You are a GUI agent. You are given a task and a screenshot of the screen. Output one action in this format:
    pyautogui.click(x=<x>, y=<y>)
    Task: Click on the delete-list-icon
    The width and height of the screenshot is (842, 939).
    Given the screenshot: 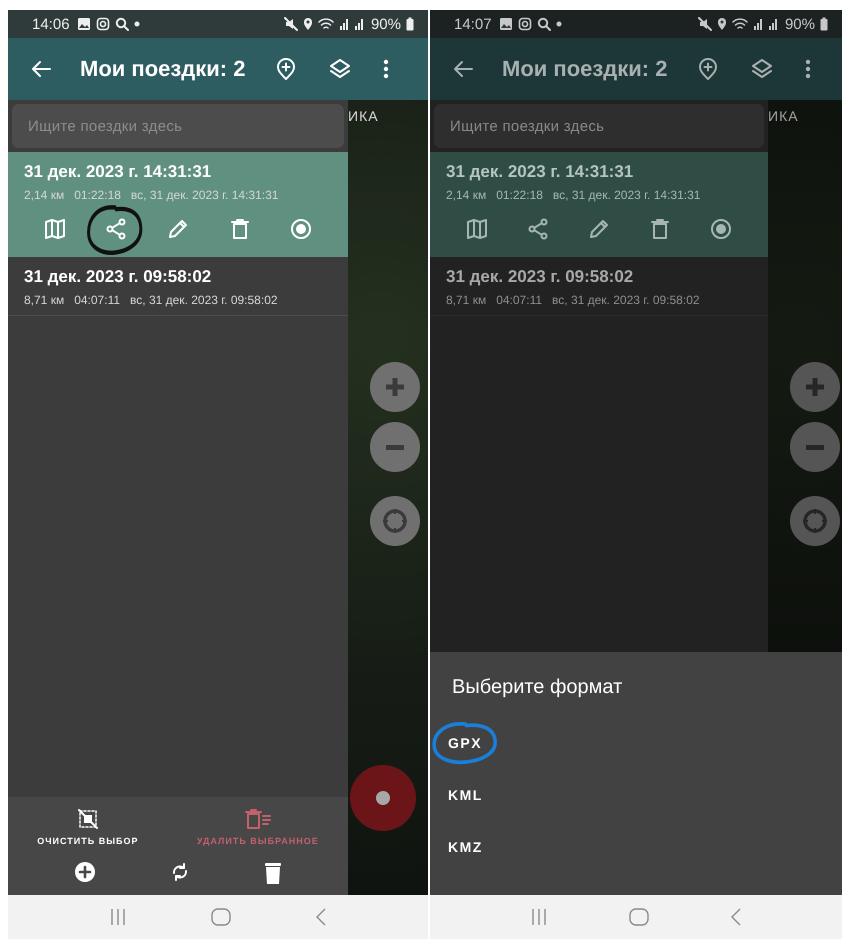 What is the action you would take?
    pyautogui.click(x=257, y=819)
    